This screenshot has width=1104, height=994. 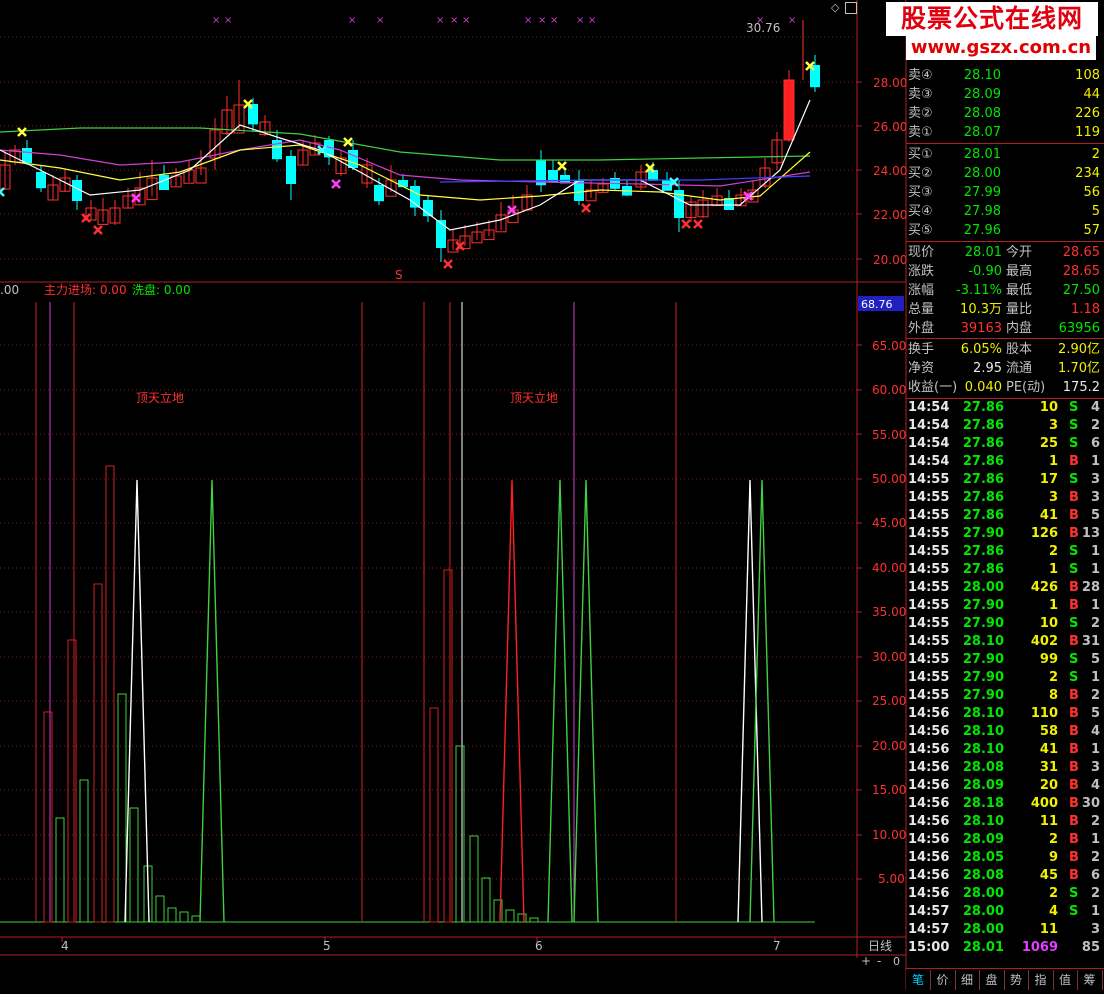 What do you see at coordinates (992, 980) in the screenshot?
I see `tab-3: 盘` at bounding box center [992, 980].